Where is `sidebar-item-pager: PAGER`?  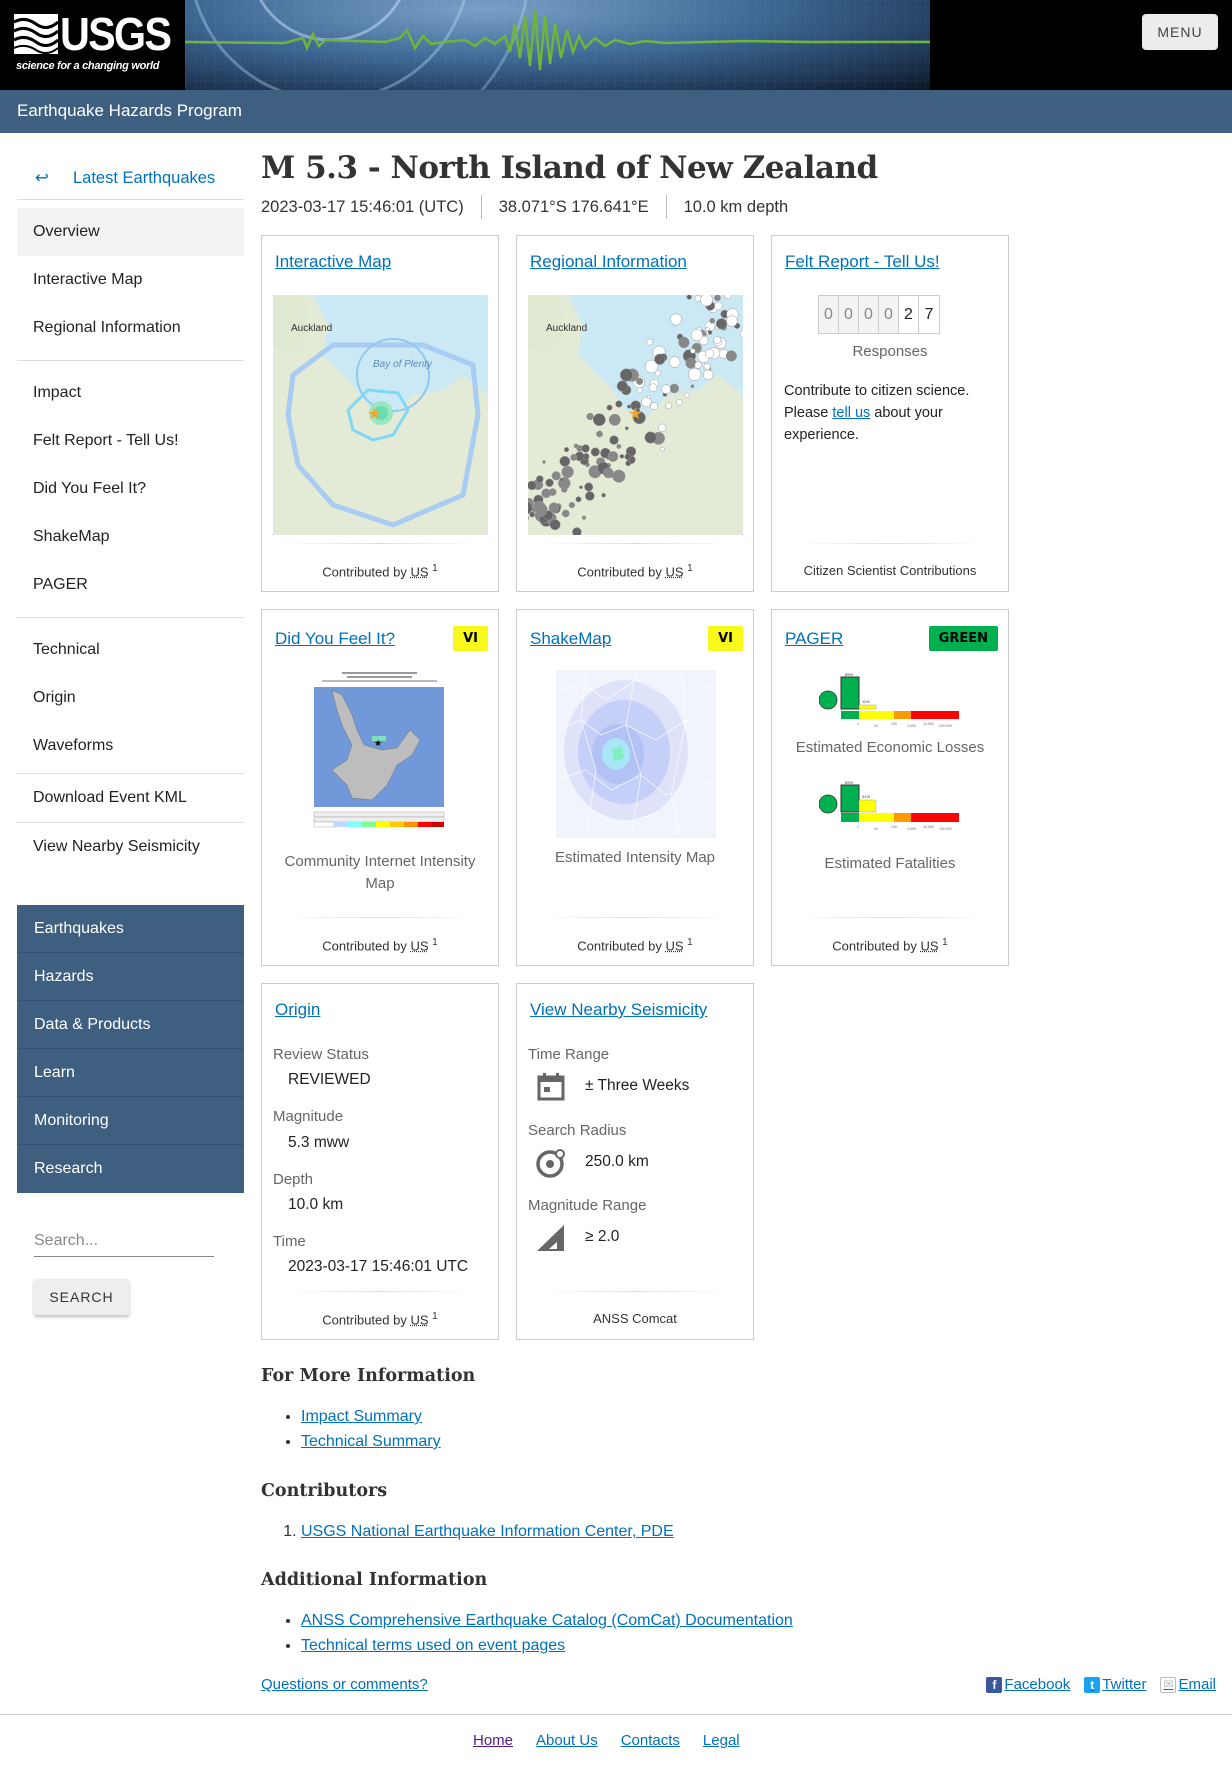
sidebar-item-pager: PAGER is located at coordinates (130, 585).